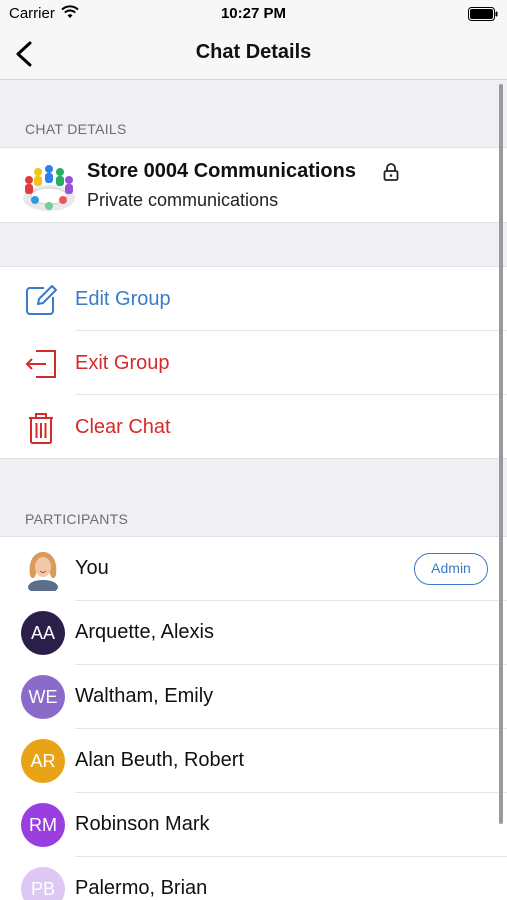 The image size is (507, 900). I want to click on page-title: Chat Details, so click(253, 52).